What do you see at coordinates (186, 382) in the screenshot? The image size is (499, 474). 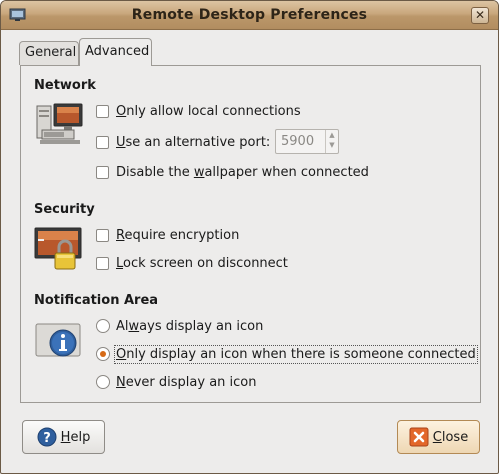 I see `never-display-label: Never display an icon` at bounding box center [186, 382].